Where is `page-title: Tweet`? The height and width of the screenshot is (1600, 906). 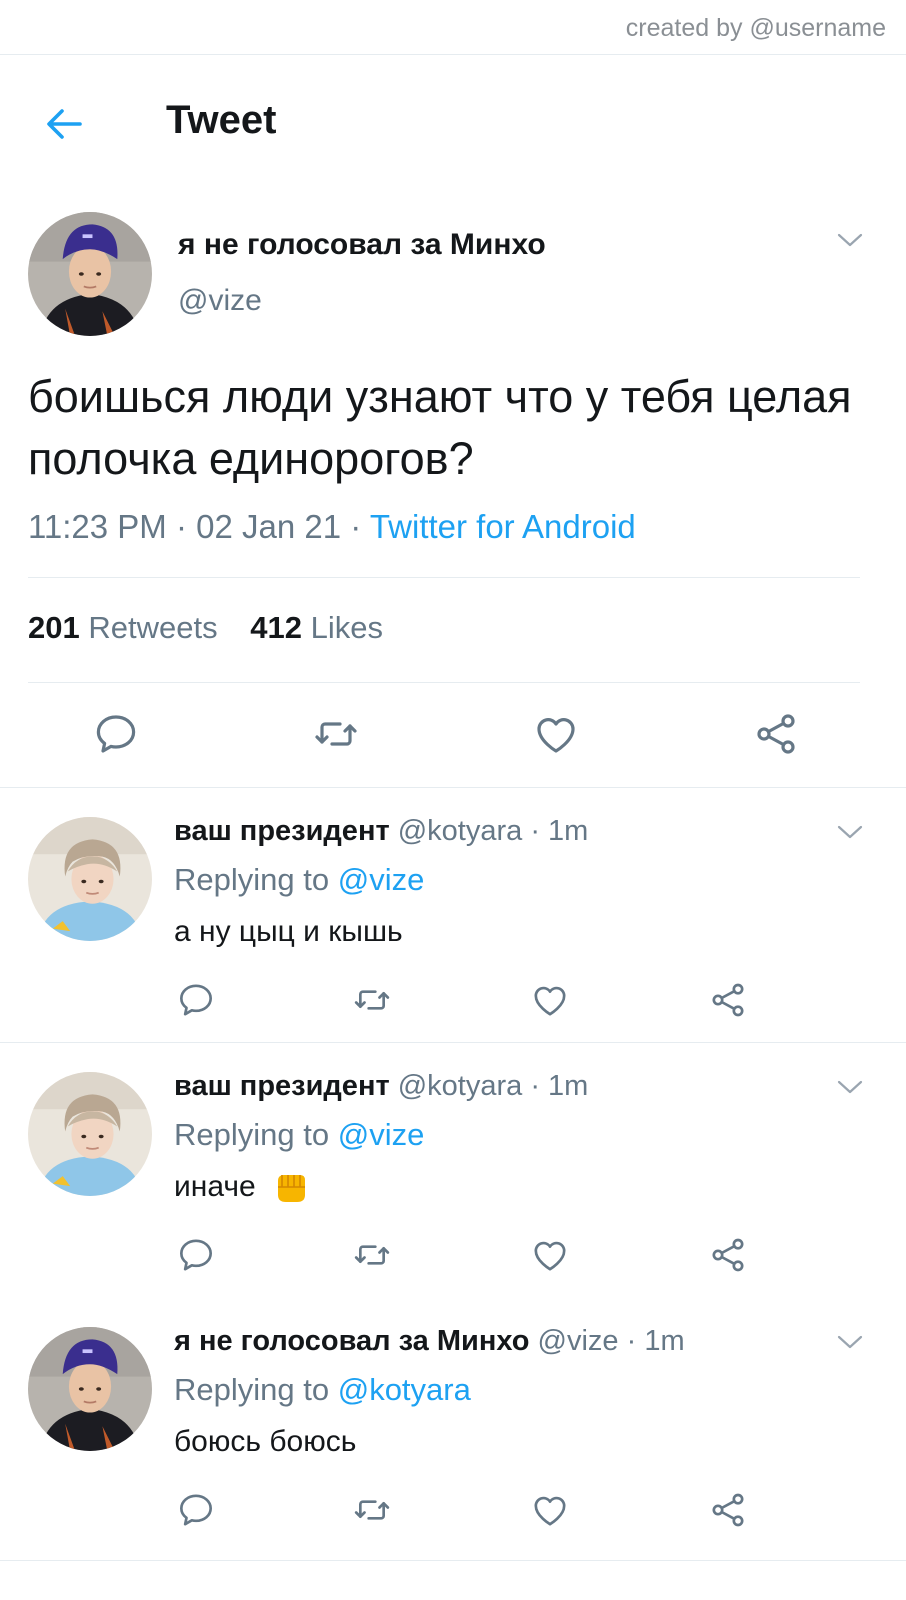
page-title: Tweet is located at coordinates (221, 120).